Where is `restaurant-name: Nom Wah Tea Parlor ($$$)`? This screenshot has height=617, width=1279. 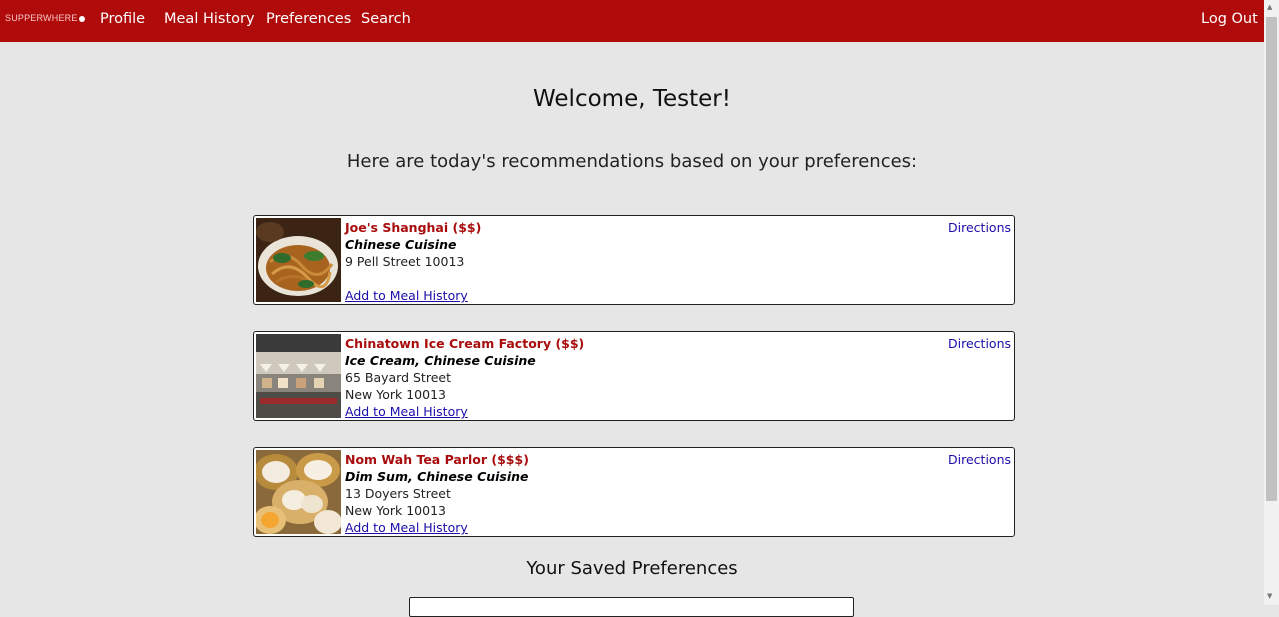
restaurant-name: Nom Wah Tea Parlor ($$$) is located at coordinates (437, 459).